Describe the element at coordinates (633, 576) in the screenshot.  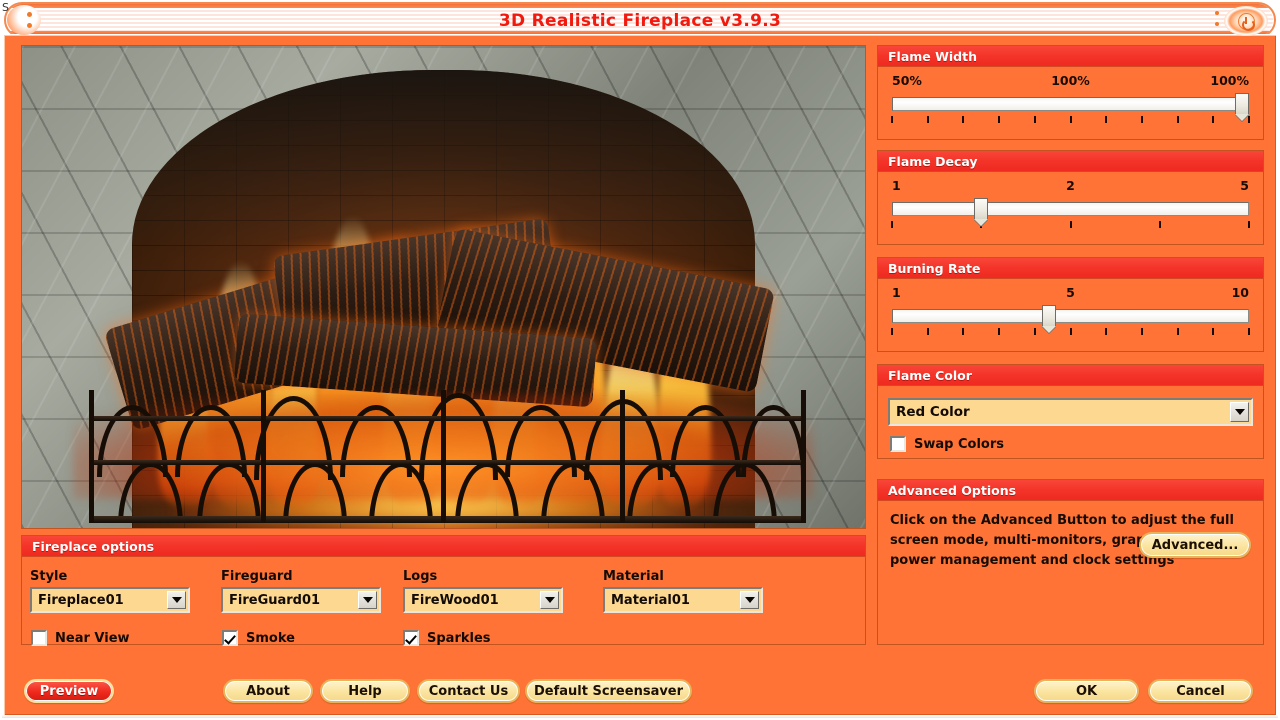
I see `material-label: Material` at that location.